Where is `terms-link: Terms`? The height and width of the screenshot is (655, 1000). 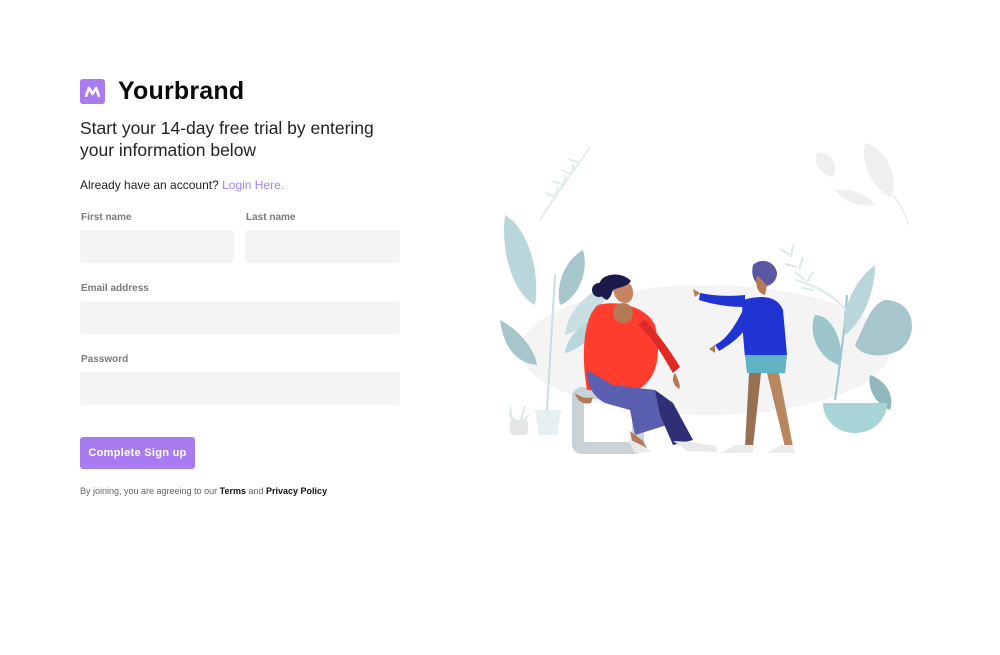
terms-link: Terms is located at coordinates (233, 491).